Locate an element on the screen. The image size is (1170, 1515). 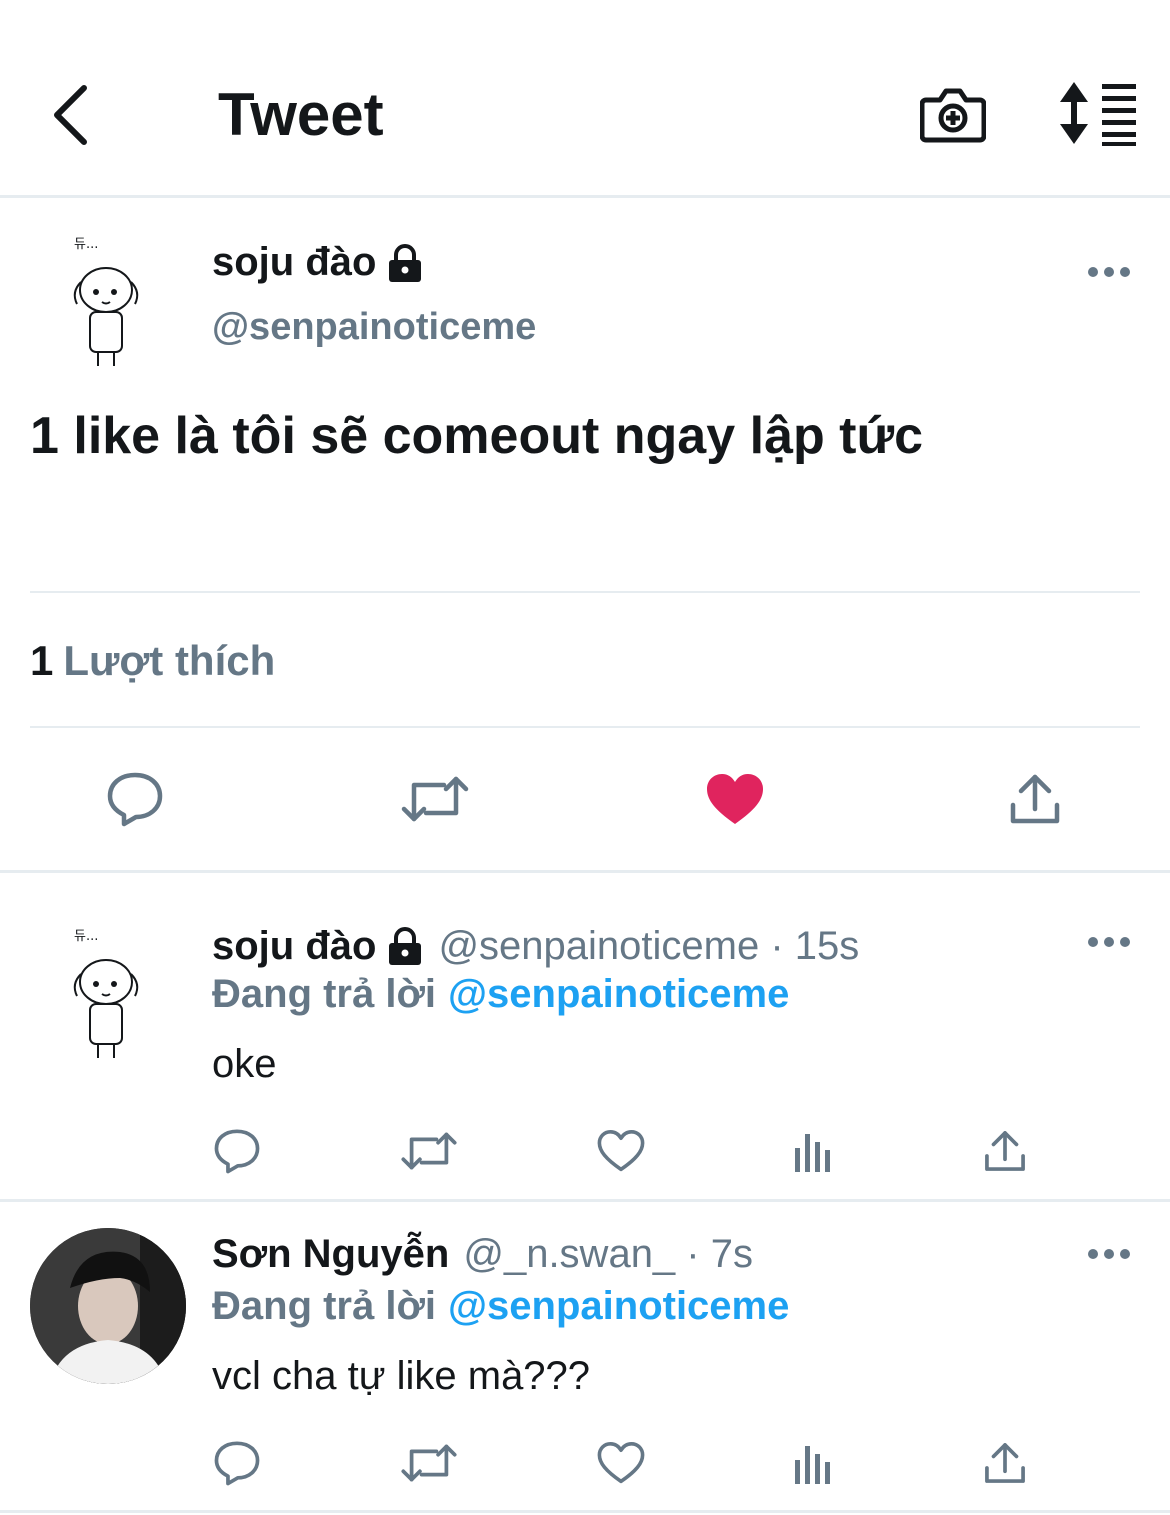
likes-label: Lượt thích is located at coordinates (169, 660).